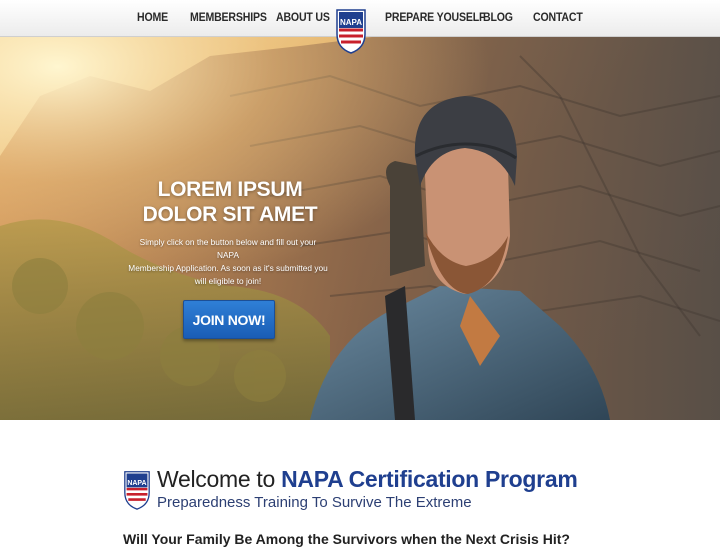 The image size is (720, 547). I want to click on welcome-brand: NAPA Certification Program, so click(429, 479).